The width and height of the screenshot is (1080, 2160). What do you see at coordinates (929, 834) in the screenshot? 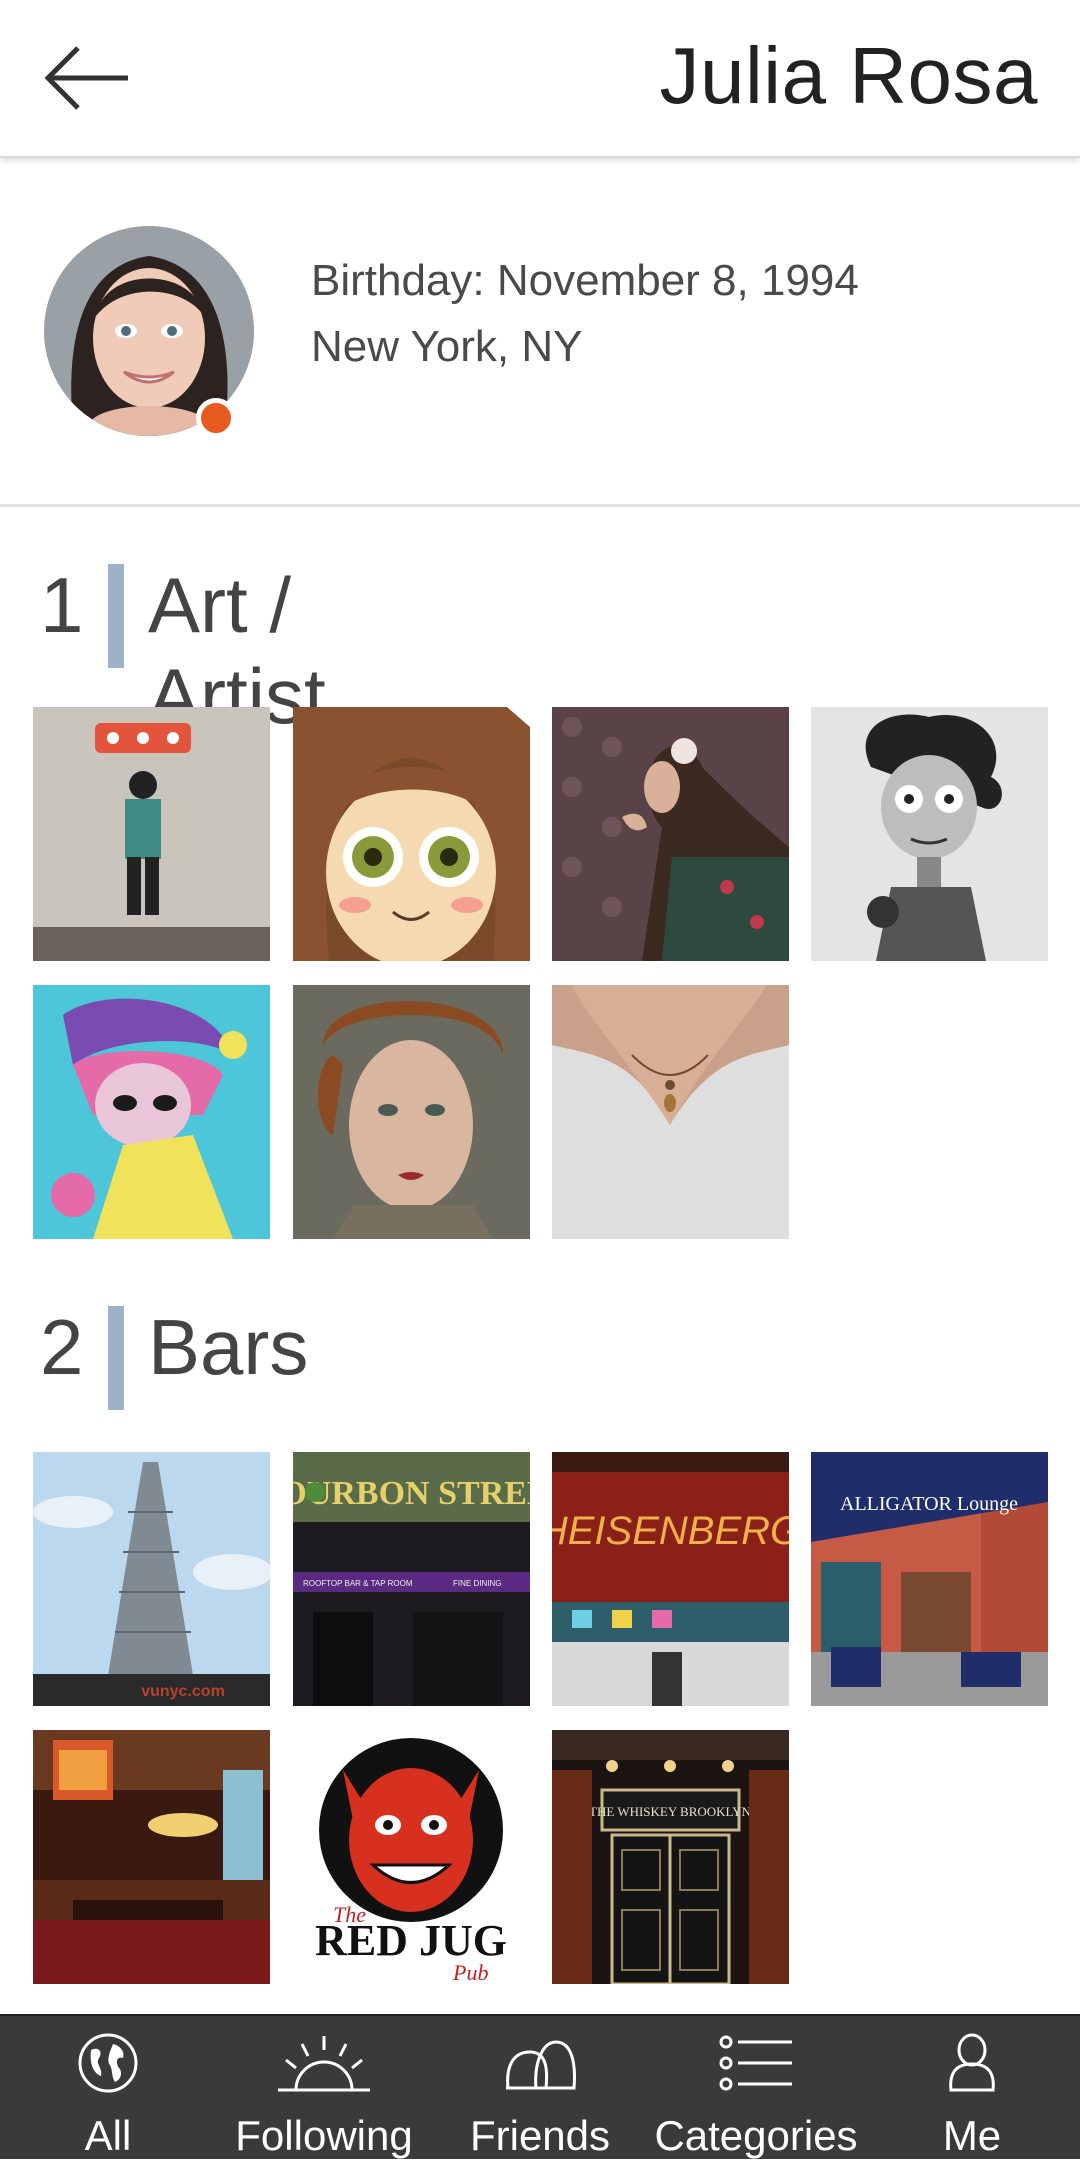
I see `thumb-tim-burton-figure` at bounding box center [929, 834].